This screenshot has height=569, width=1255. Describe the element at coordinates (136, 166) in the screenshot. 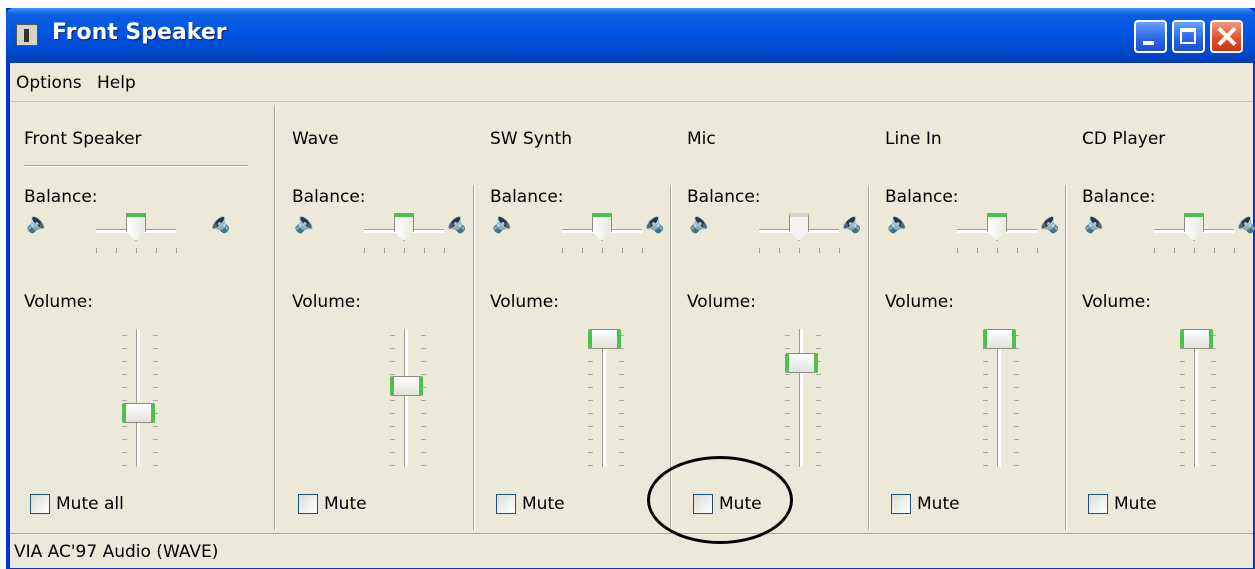

I see `title-divider` at that location.